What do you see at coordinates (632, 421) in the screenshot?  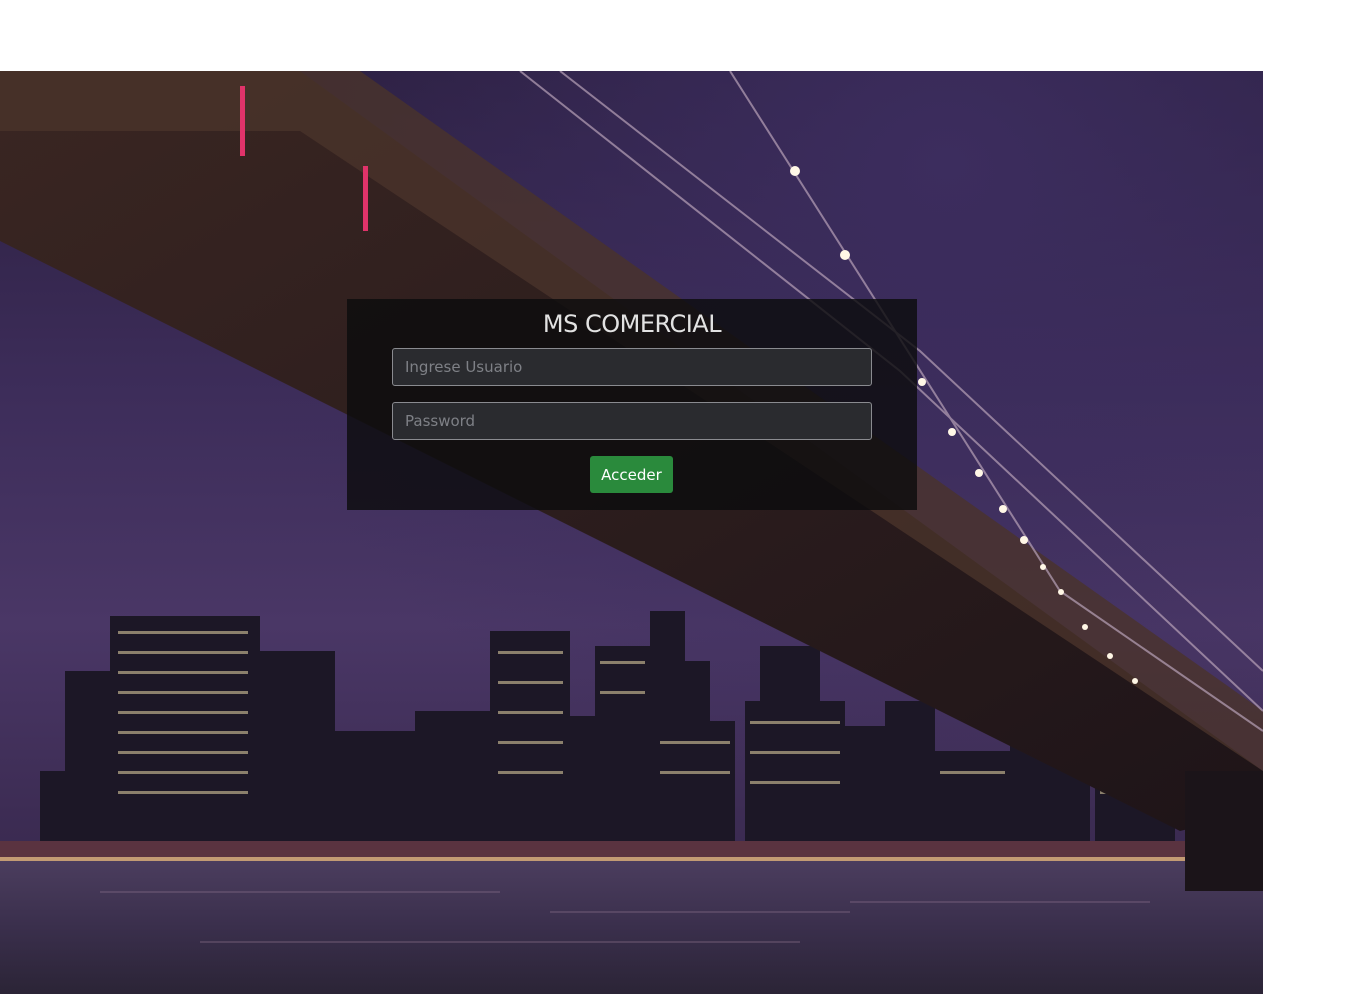 I see `password-input` at bounding box center [632, 421].